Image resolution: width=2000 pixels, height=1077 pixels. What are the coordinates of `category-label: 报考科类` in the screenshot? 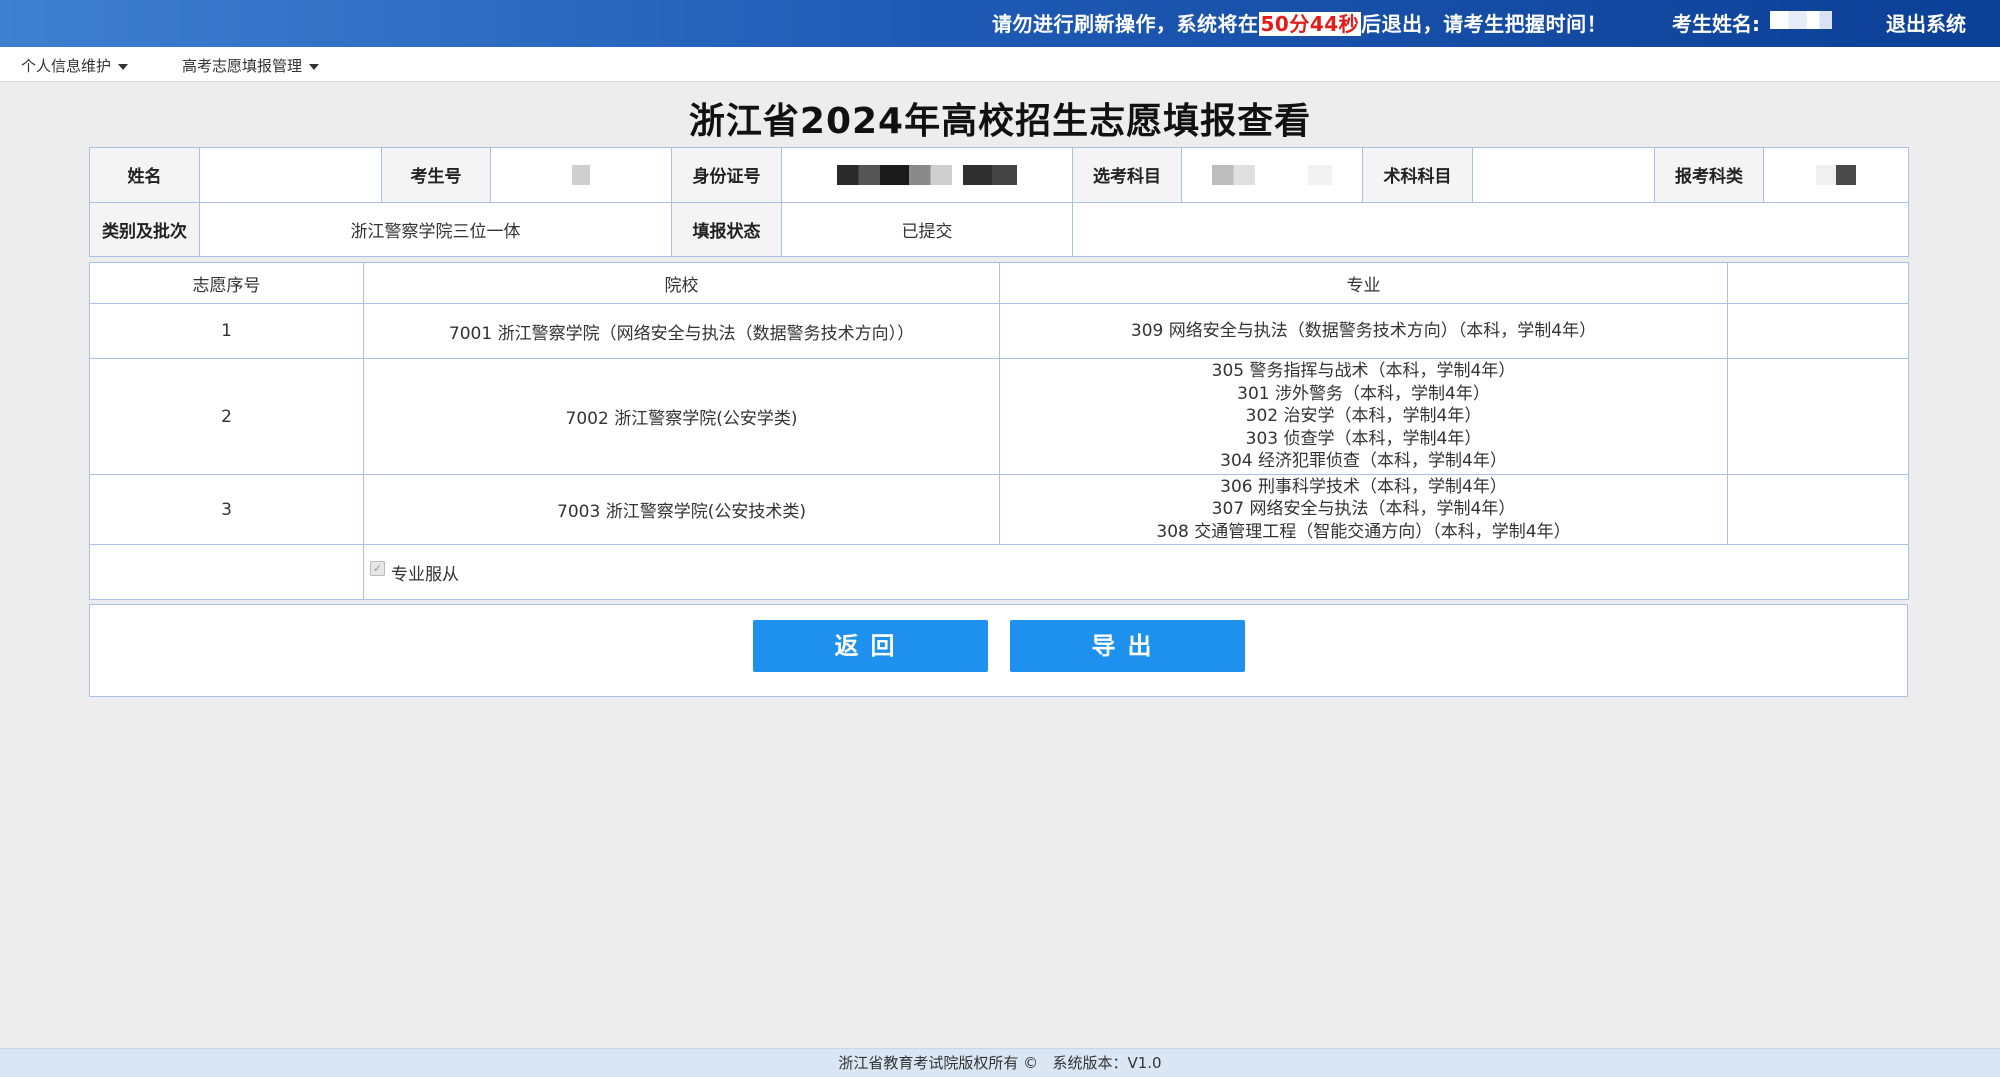 It's located at (1709, 175).